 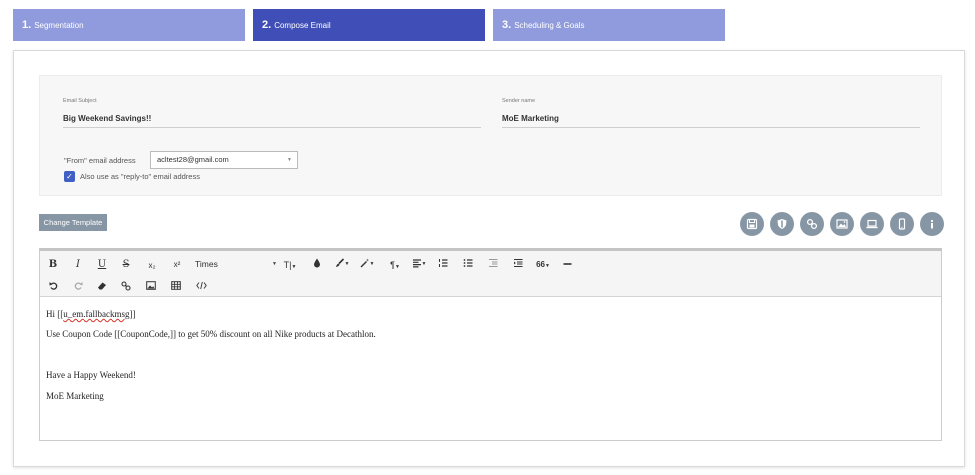 I want to click on step-compose-email: 2. Compose Email, so click(x=369, y=25).